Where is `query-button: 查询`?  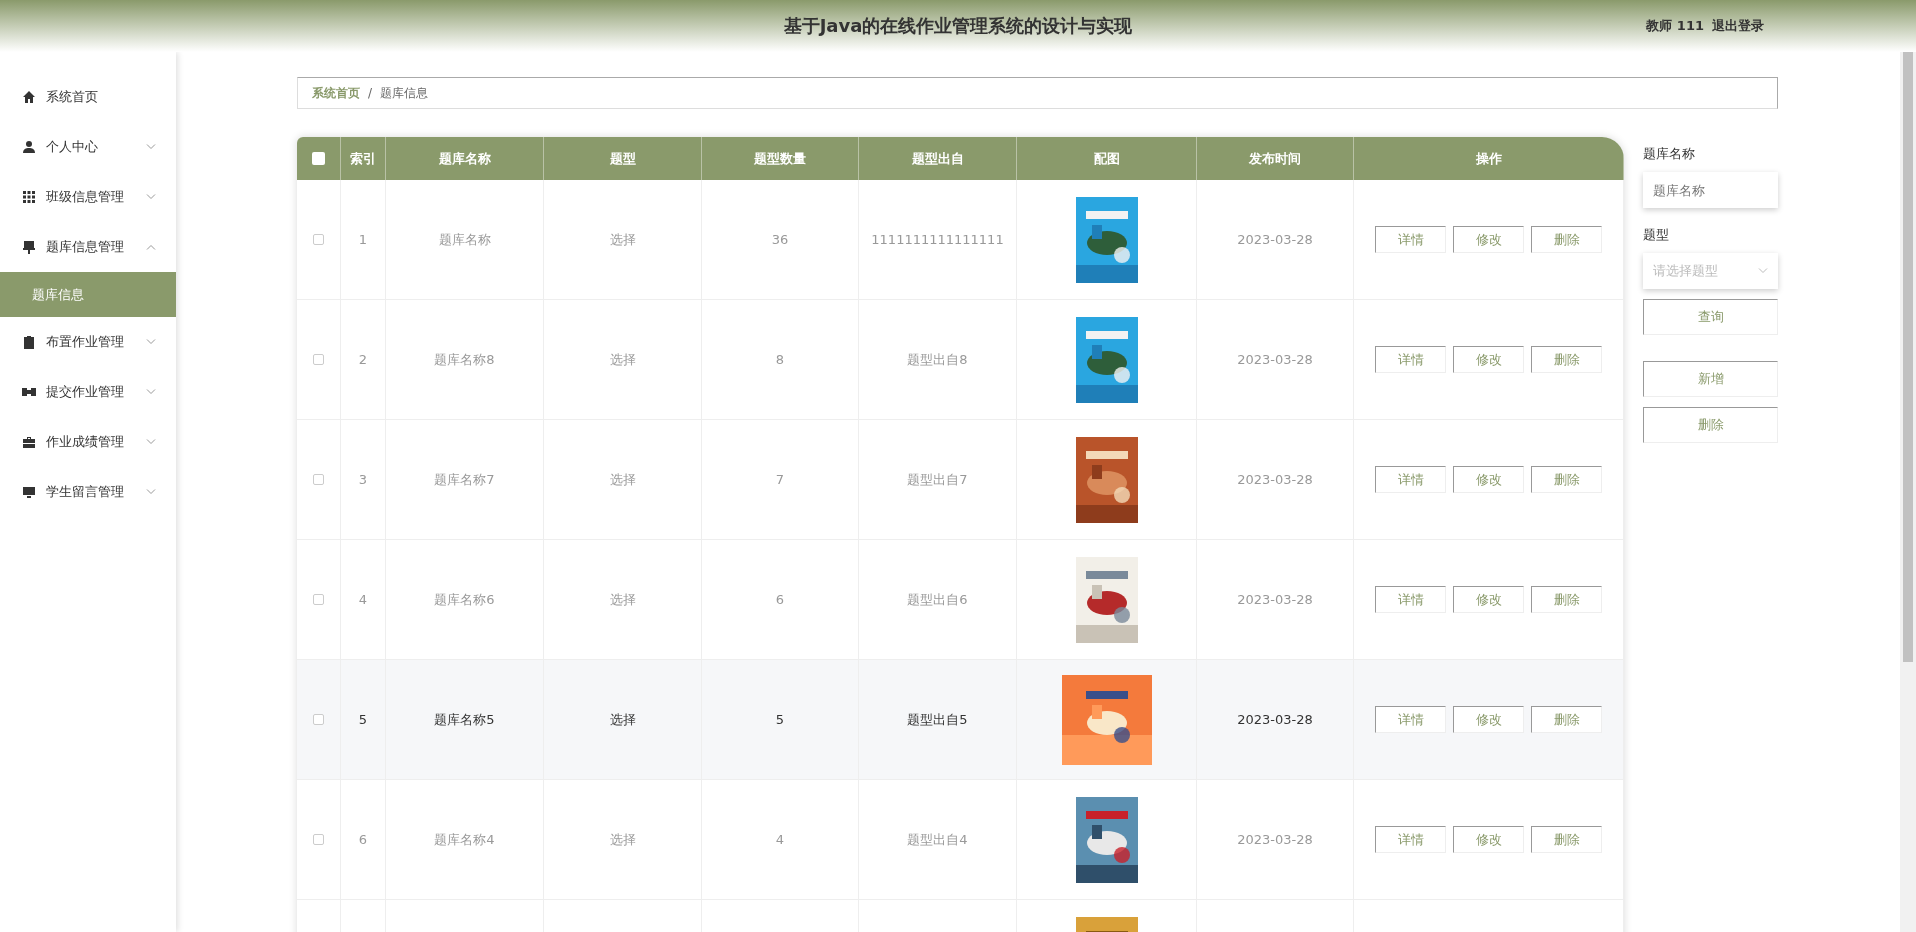 query-button: 查询 is located at coordinates (1710, 317).